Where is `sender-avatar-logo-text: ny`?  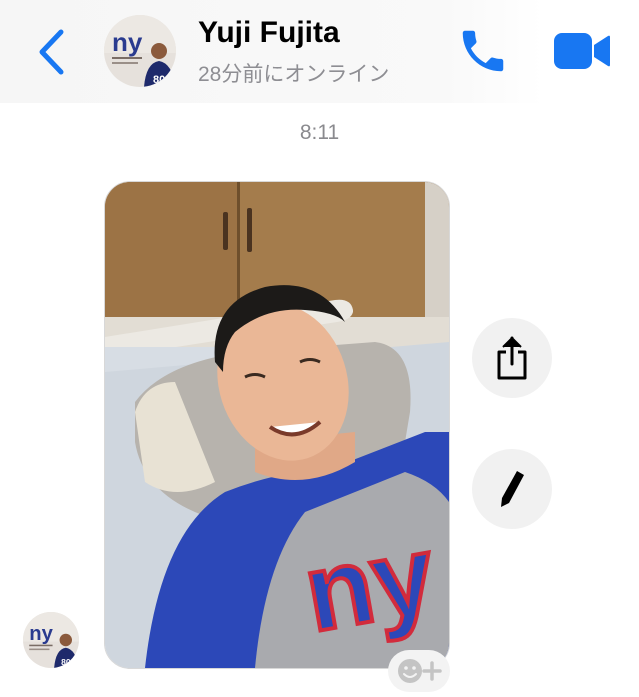
sender-avatar-logo-text: ny is located at coordinates (41, 634).